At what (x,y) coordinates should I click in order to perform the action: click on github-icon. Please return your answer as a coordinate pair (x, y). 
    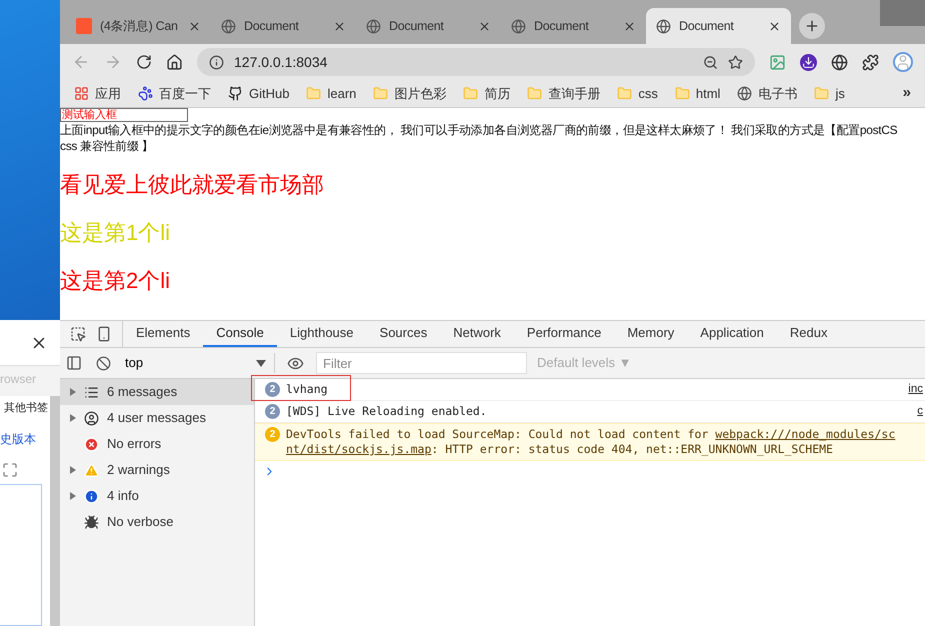
    Looking at the image, I should click on (235, 93).